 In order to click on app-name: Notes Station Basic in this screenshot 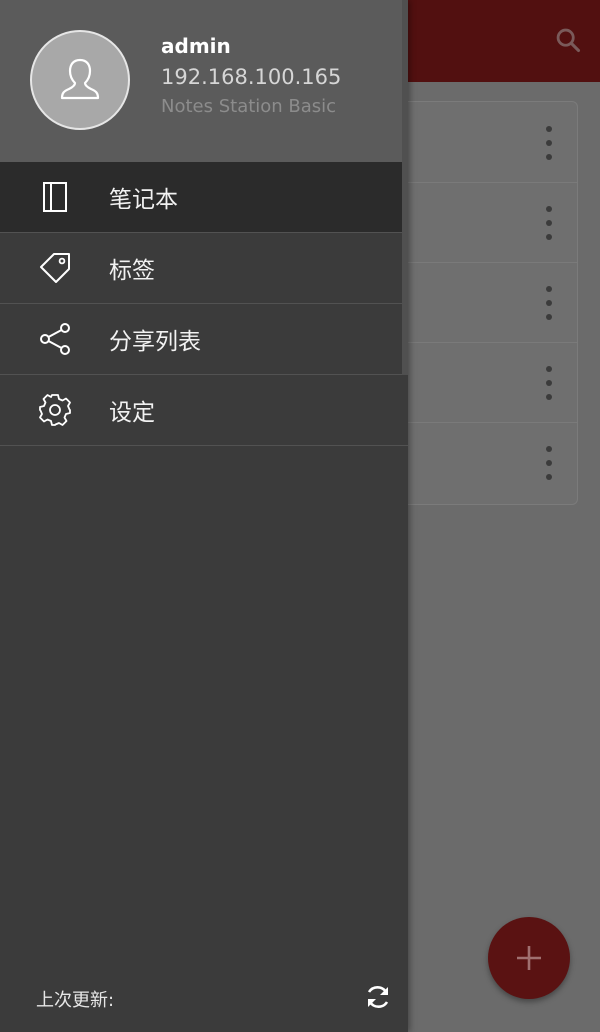, I will do `click(249, 106)`.